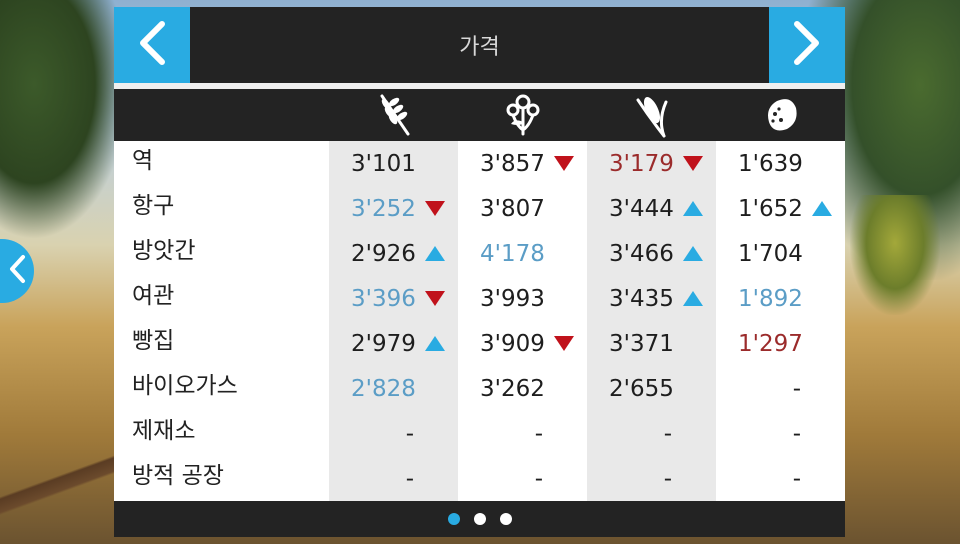  I want to click on price-cell: 3'466, so click(651, 253).